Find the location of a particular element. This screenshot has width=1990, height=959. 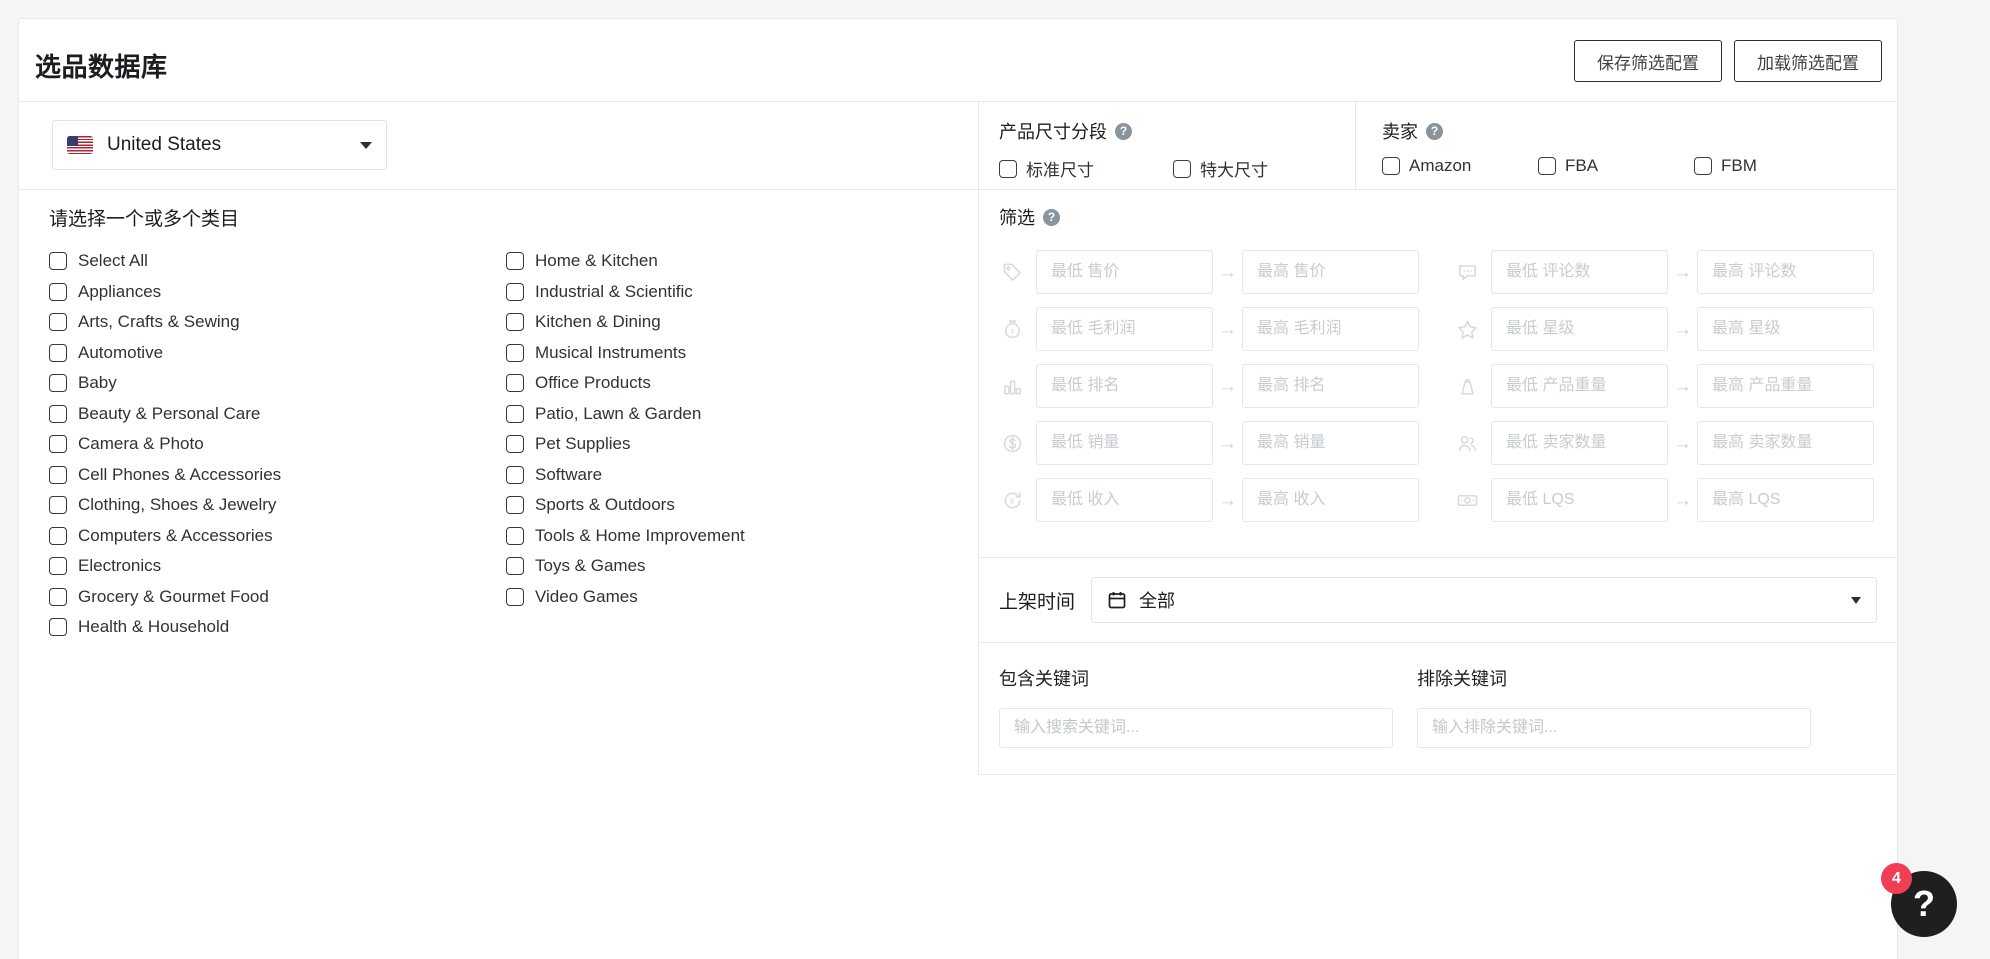

category-checkbox-kitchen-dining: Kitchen & Dining is located at coordinates (717, 322).